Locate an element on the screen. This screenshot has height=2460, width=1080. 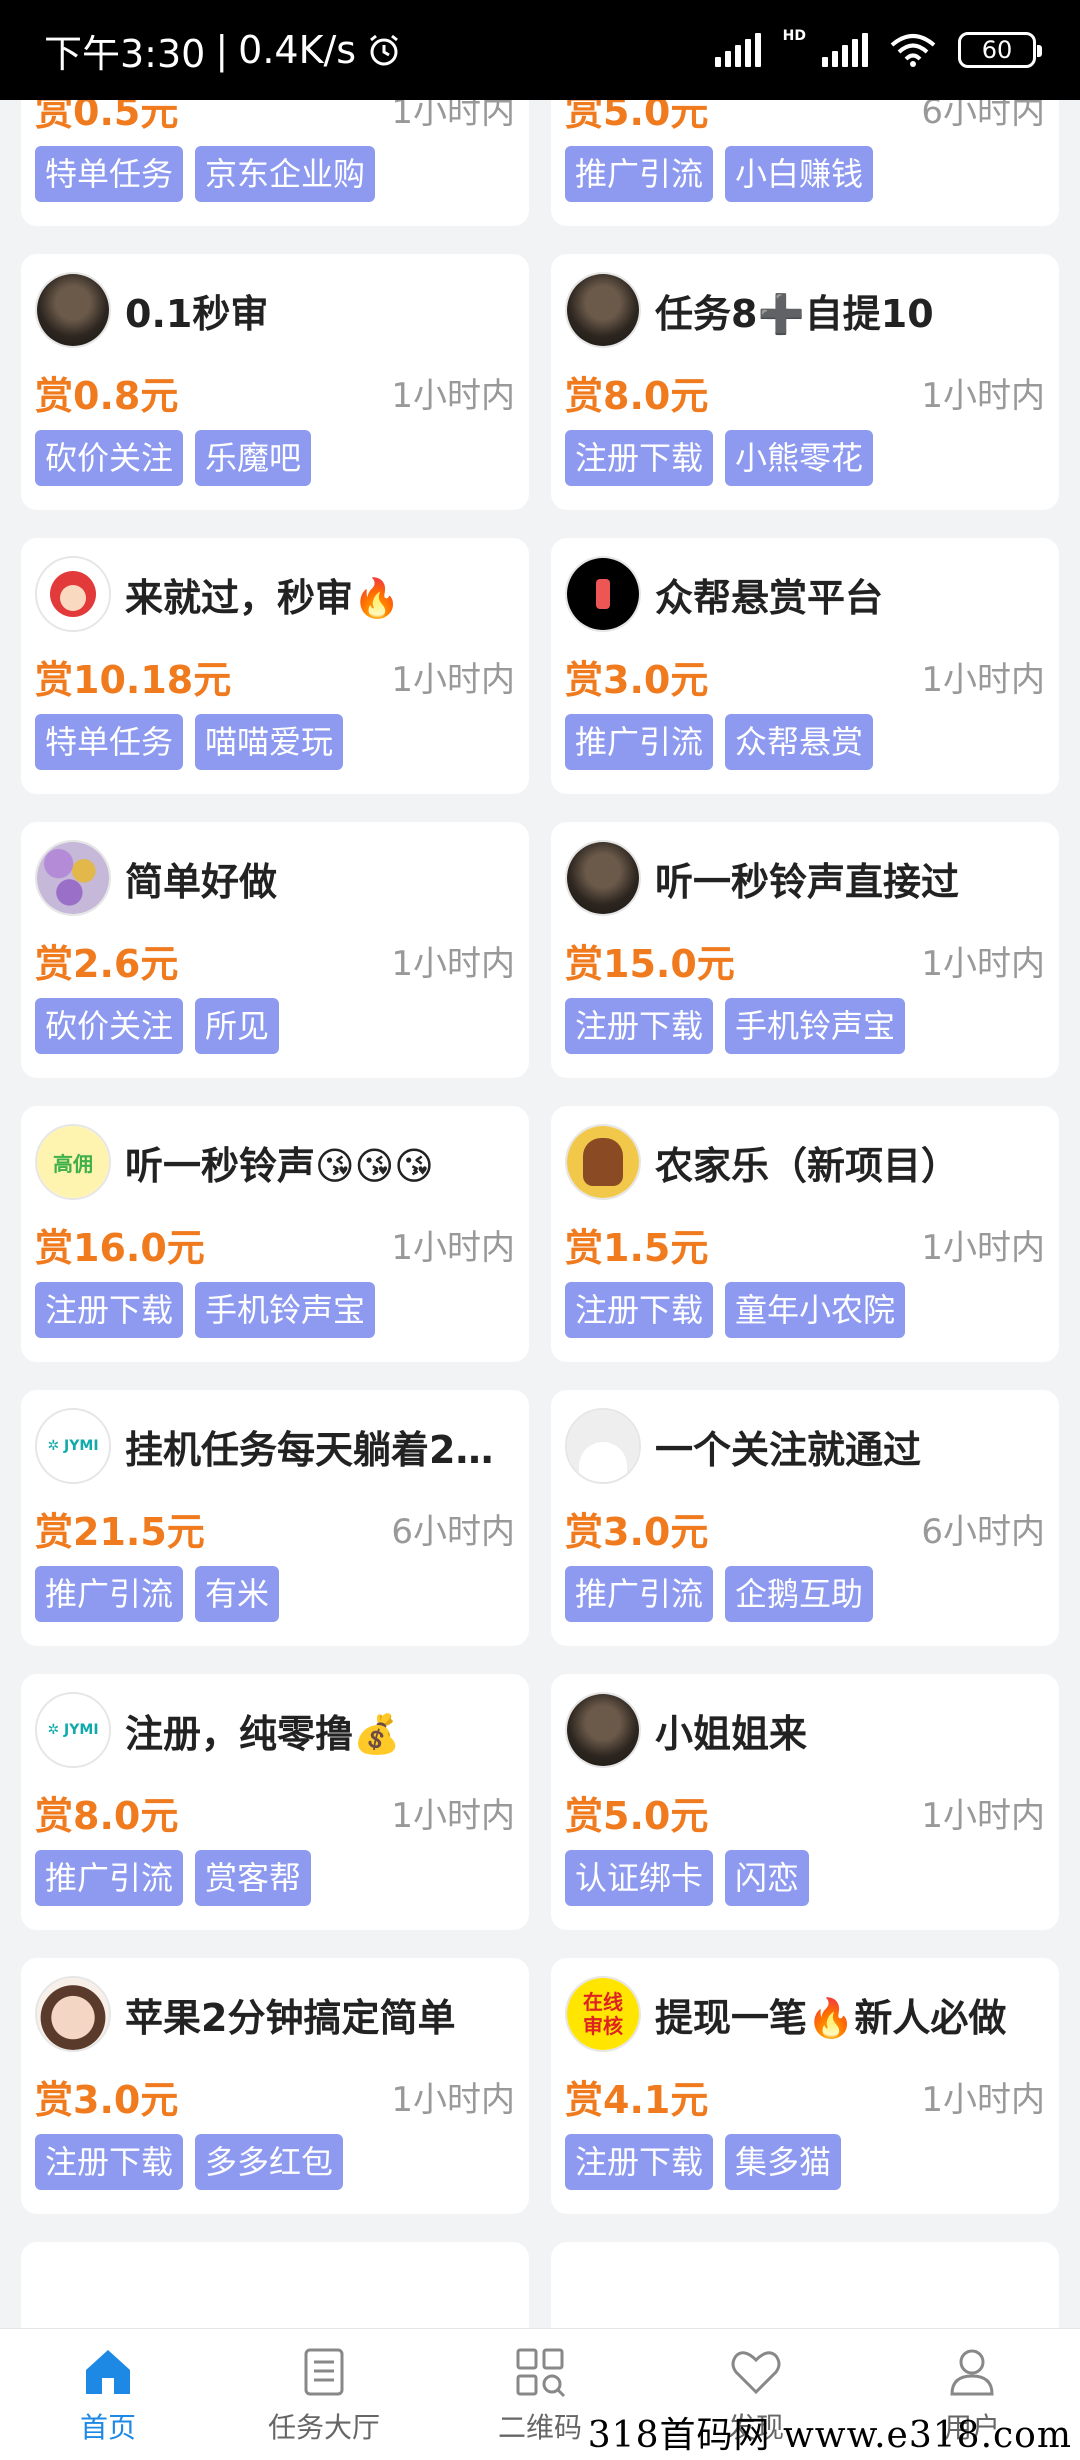
task-title: 0.1秒审 is located at coordinates (197, 313).